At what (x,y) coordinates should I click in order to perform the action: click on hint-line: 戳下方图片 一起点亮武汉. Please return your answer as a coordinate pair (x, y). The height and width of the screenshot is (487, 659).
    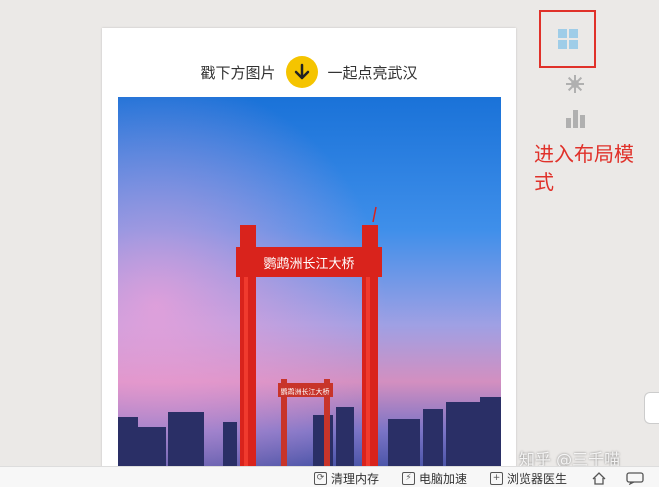
    Looking at the image, I should click on (309, 72).